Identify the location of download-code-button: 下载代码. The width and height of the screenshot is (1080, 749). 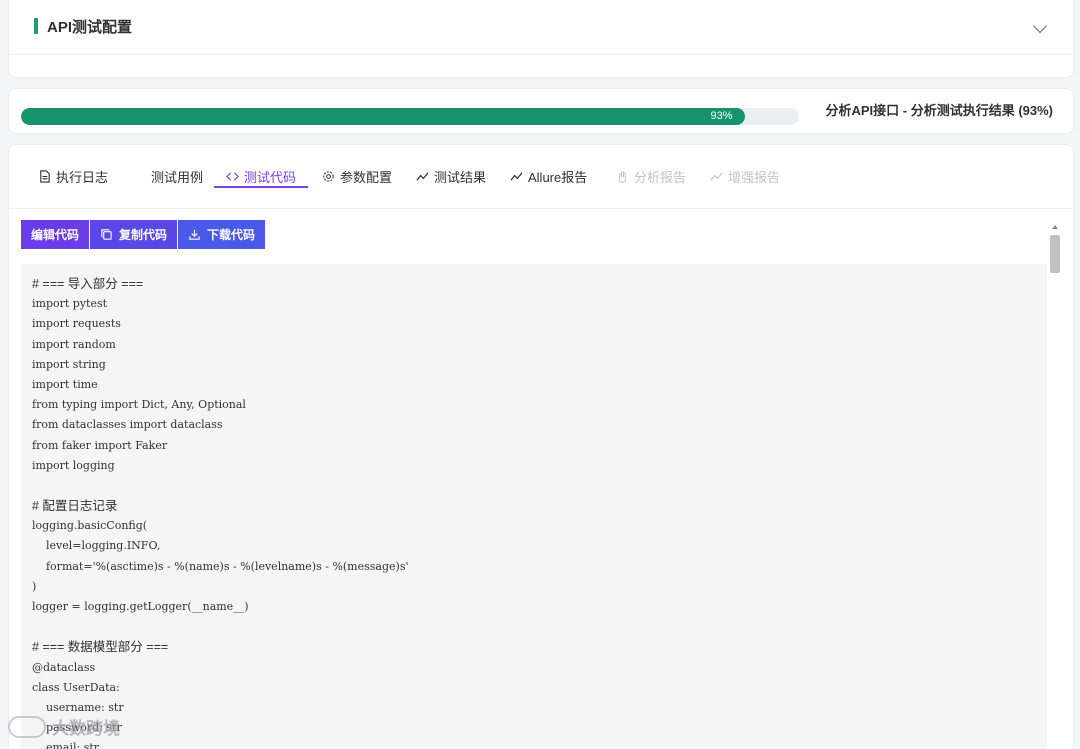
(222, 234).